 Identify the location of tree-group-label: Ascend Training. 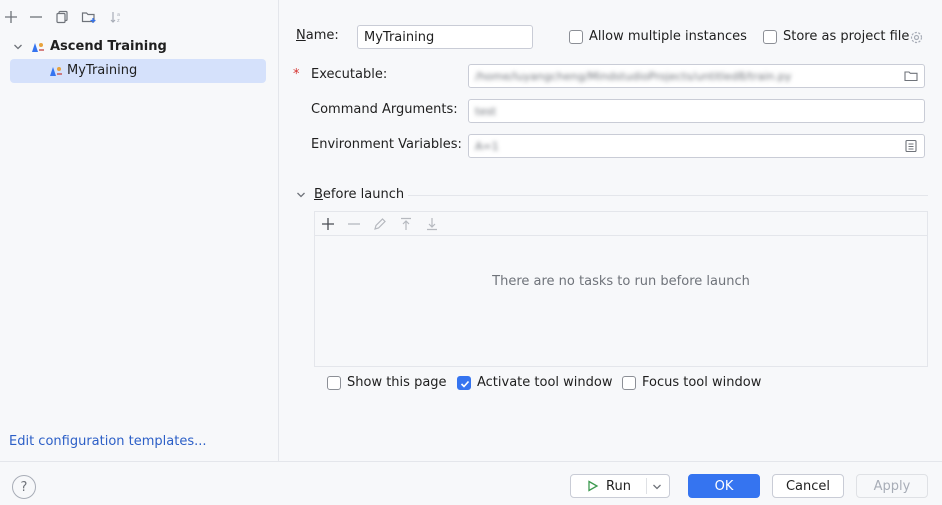
(108, 46).